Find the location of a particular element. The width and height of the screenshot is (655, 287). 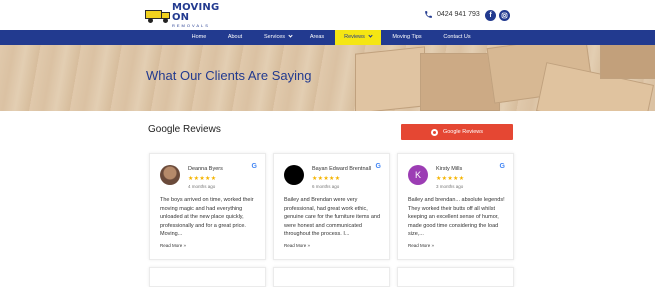

nav-services: Services is located at coordinates (278, 37).